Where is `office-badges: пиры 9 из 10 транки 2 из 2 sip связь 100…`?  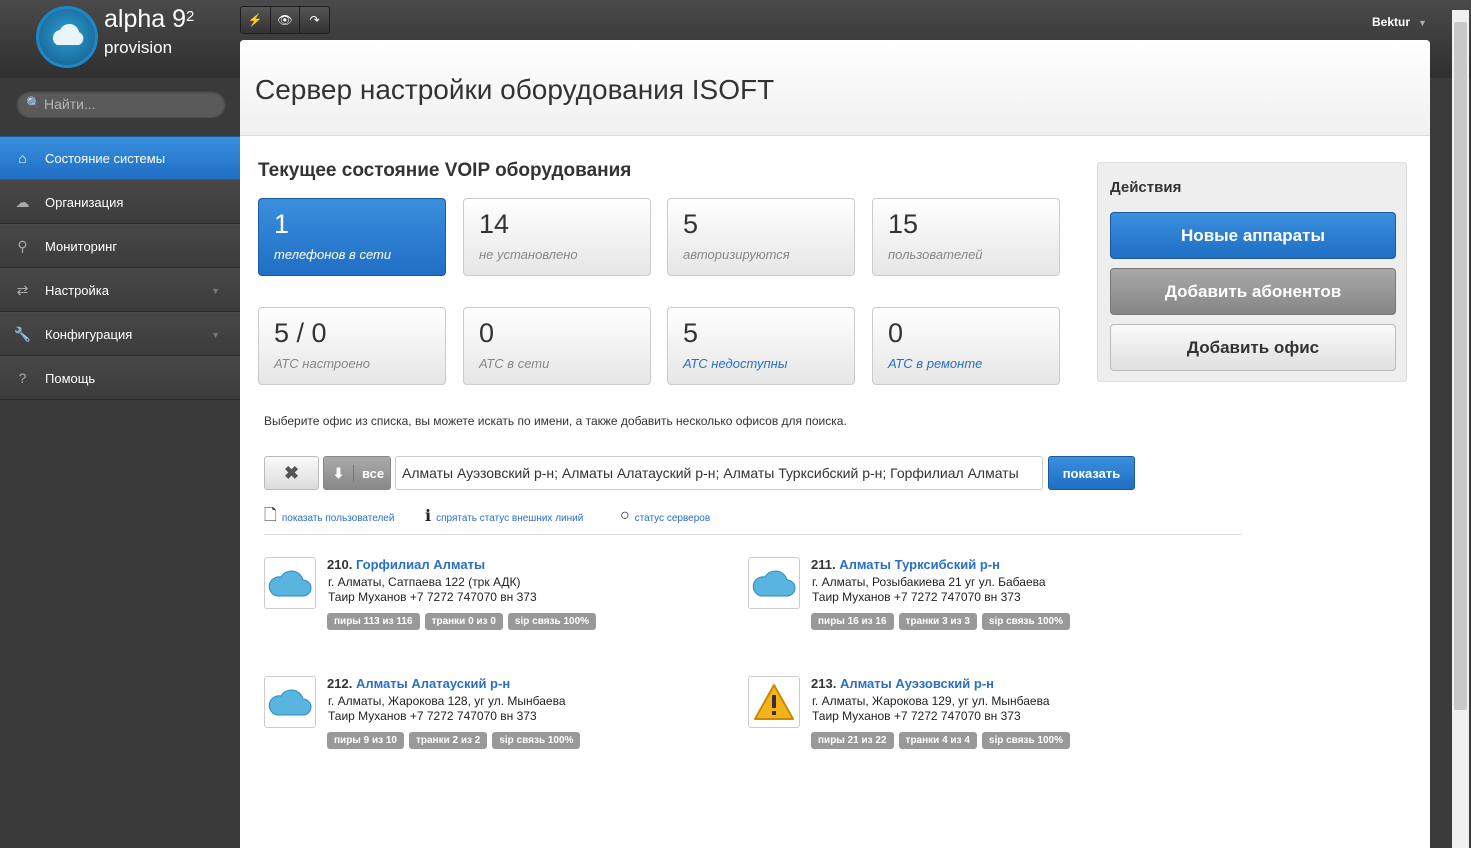 office-badges: пиры 9 из 10 транки 2 из 2 sip связь 100… is located at coordinates (454, 740).